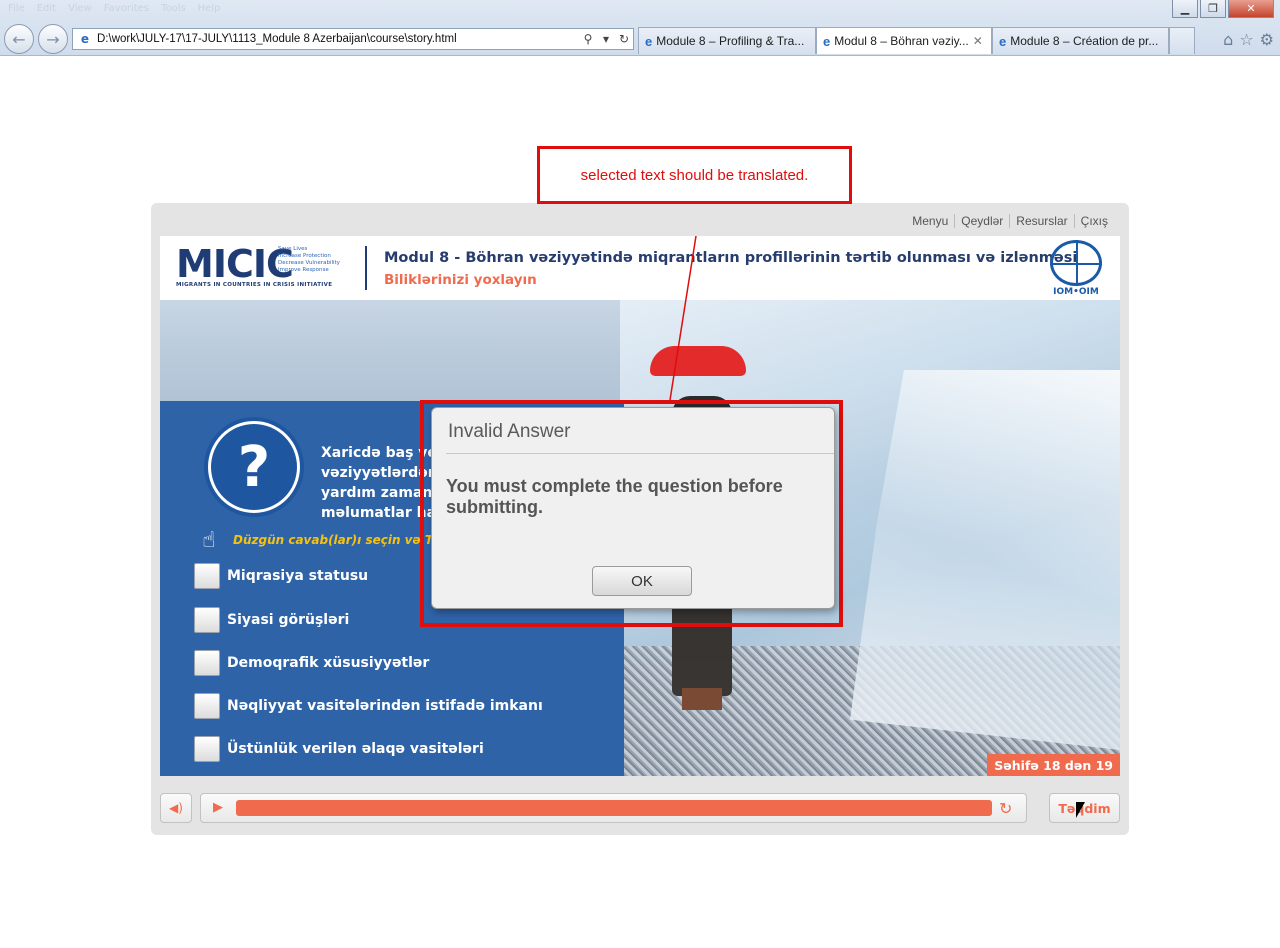 The height and width of the screenshot is (948, 1280). I want to click on seek-bar, so click(614, 808).